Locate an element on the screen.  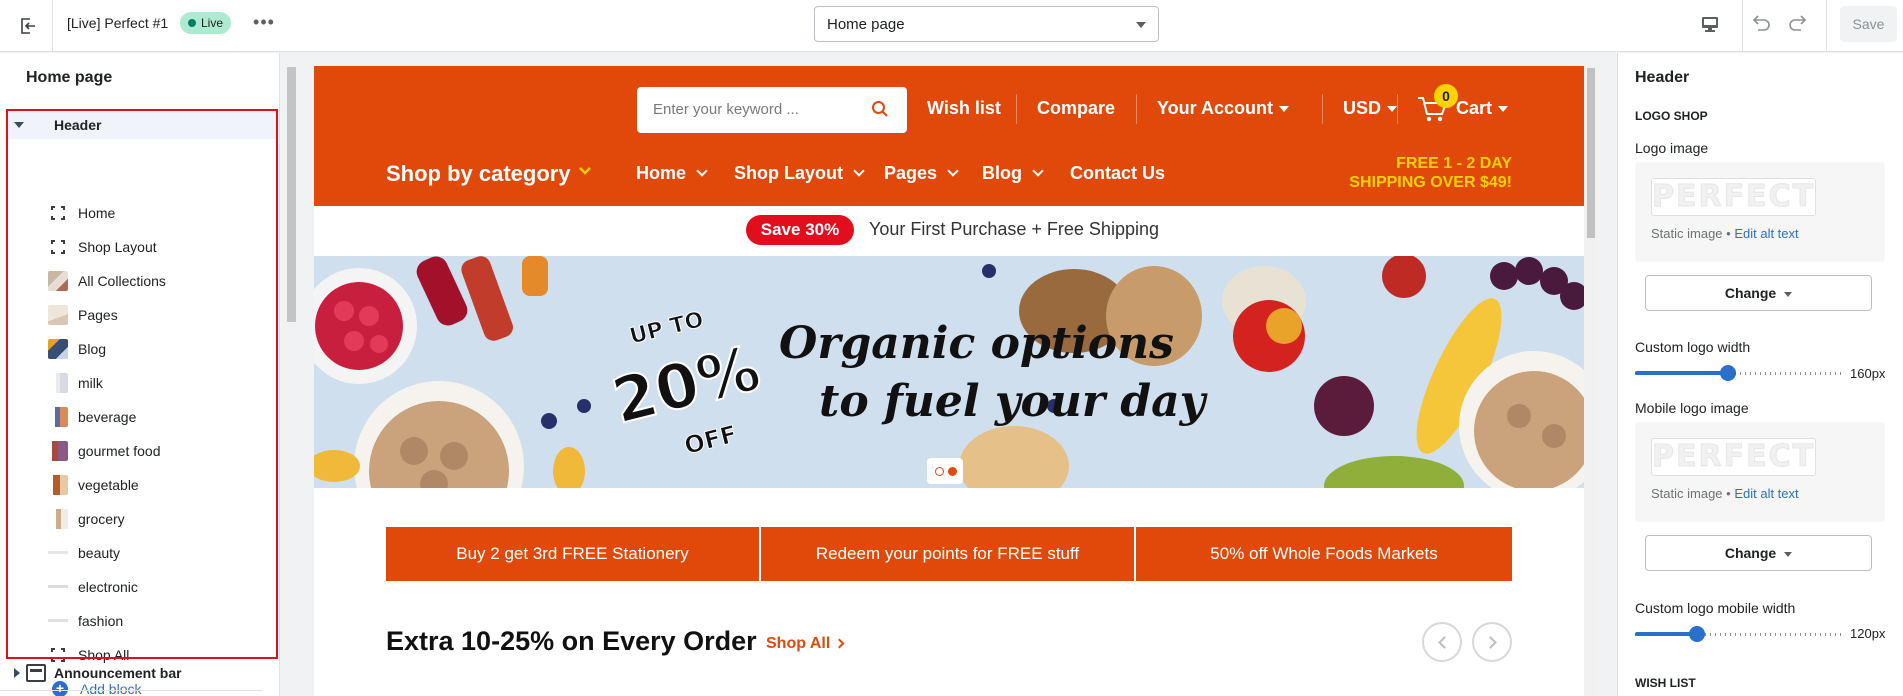
section-icon is located at coordinates (36, 673).